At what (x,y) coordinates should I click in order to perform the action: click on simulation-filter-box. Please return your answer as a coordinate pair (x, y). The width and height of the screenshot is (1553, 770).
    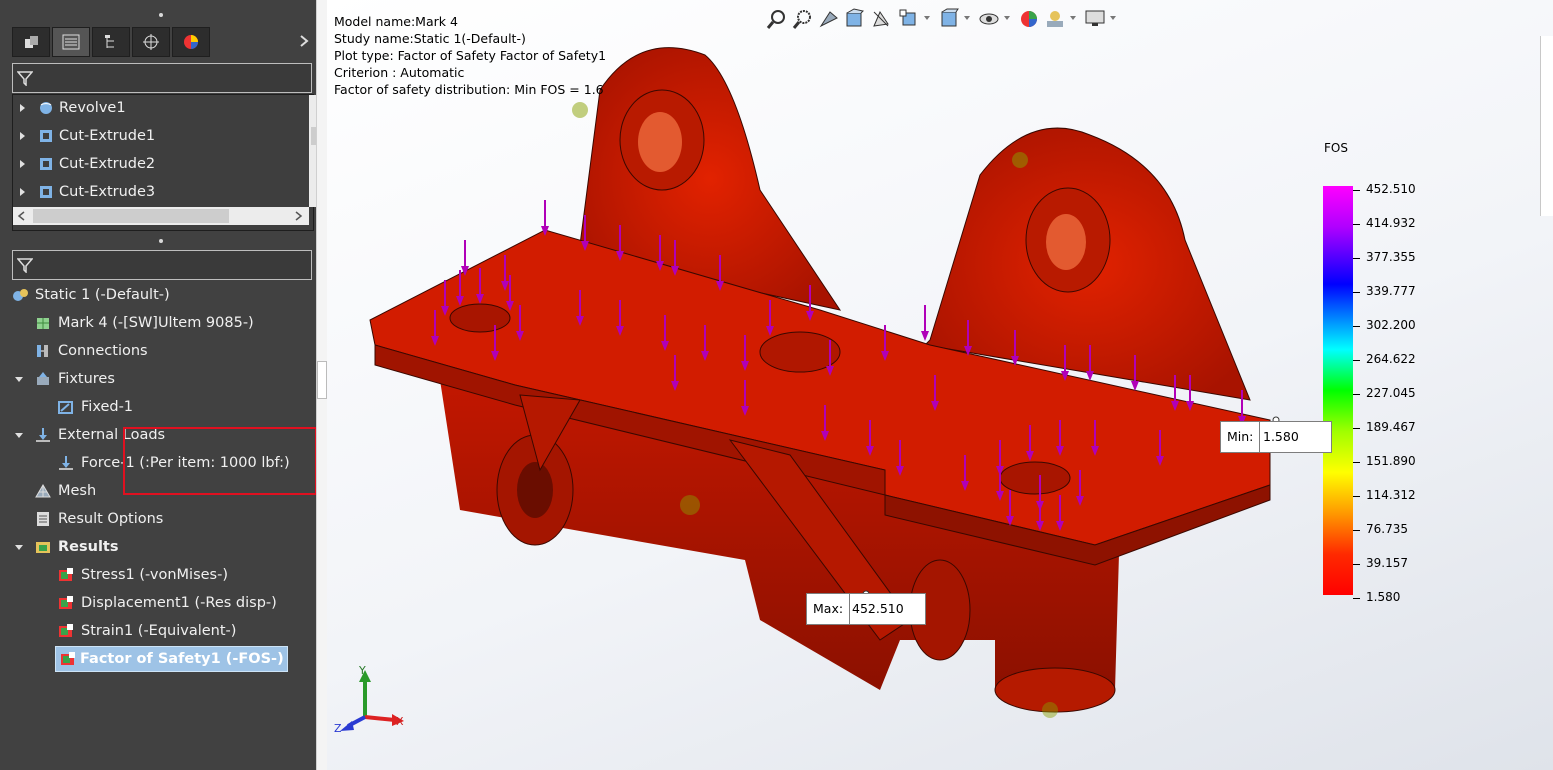
    Looking at the image, I should click on (162, 265).